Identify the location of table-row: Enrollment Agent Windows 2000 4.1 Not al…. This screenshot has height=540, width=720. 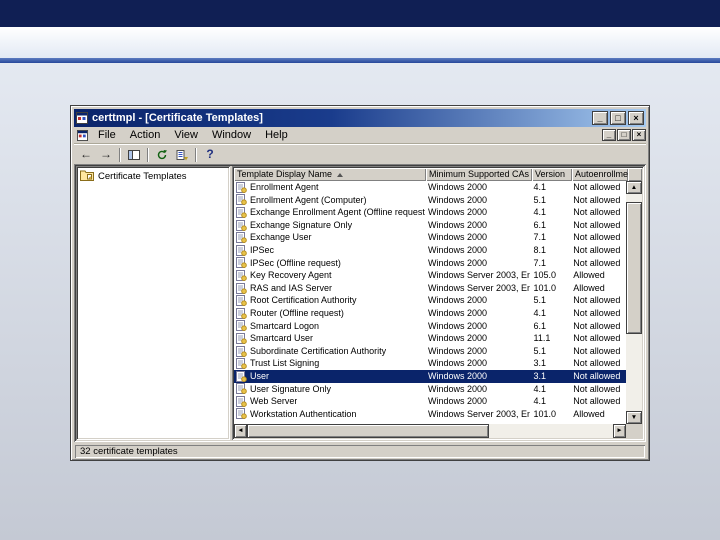
(430, 187).